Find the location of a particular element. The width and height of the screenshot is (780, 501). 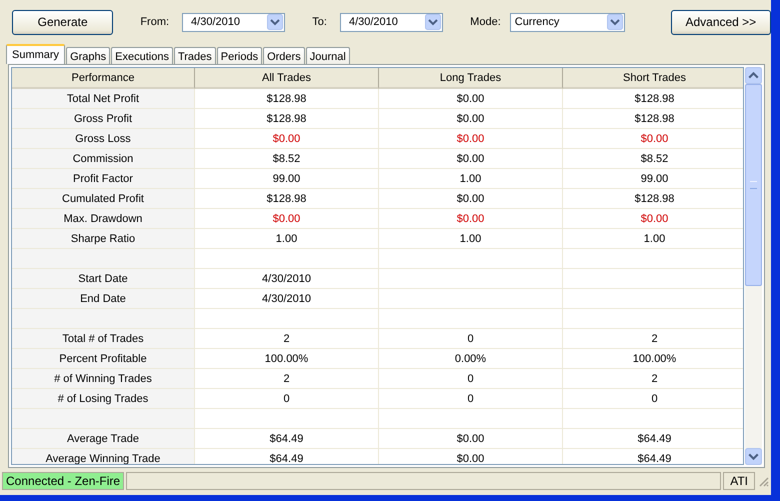

tab: Graphs is located at coordinates (88, 55).